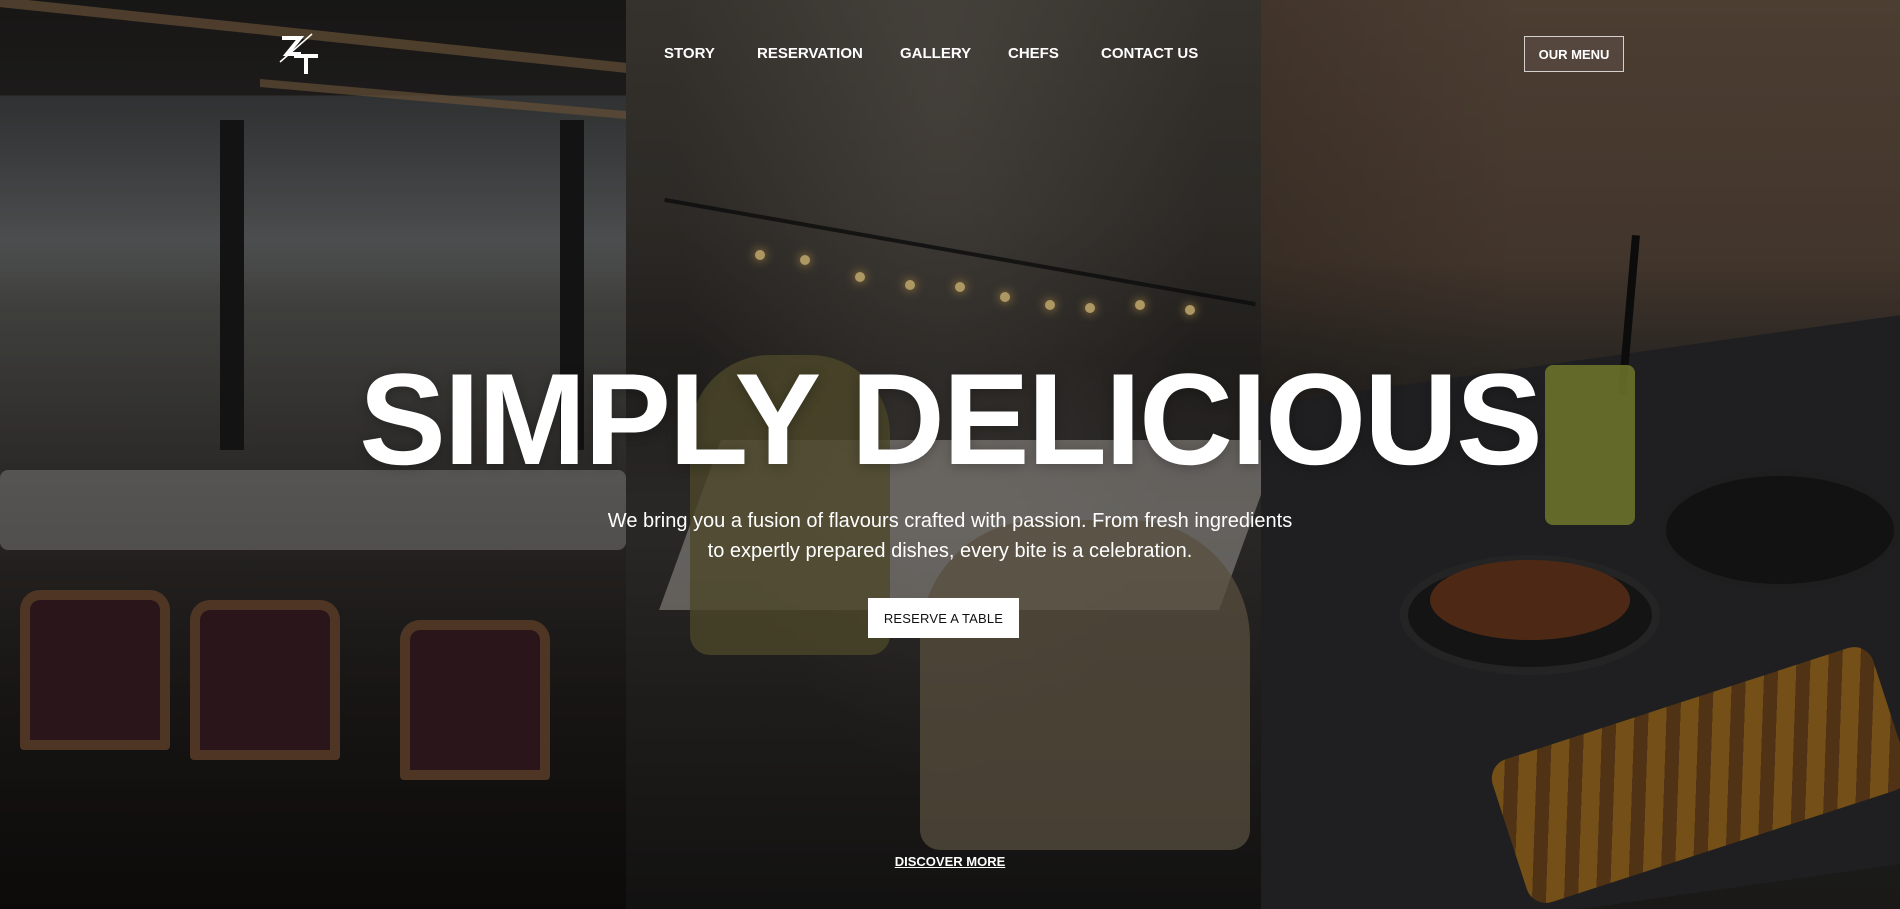  I want to click on nav-item-story: STORY, so click(689, 53).